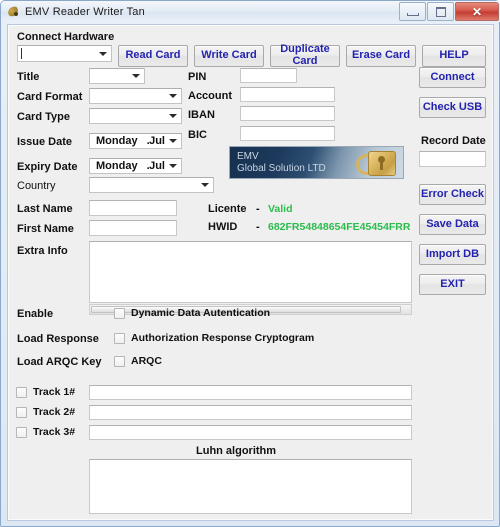 The image size is (500, 527). What do you see at coordinates (117, 141) in the screenshot?
I see `issue-date-day: Monday` at bounding box center [117, 141].